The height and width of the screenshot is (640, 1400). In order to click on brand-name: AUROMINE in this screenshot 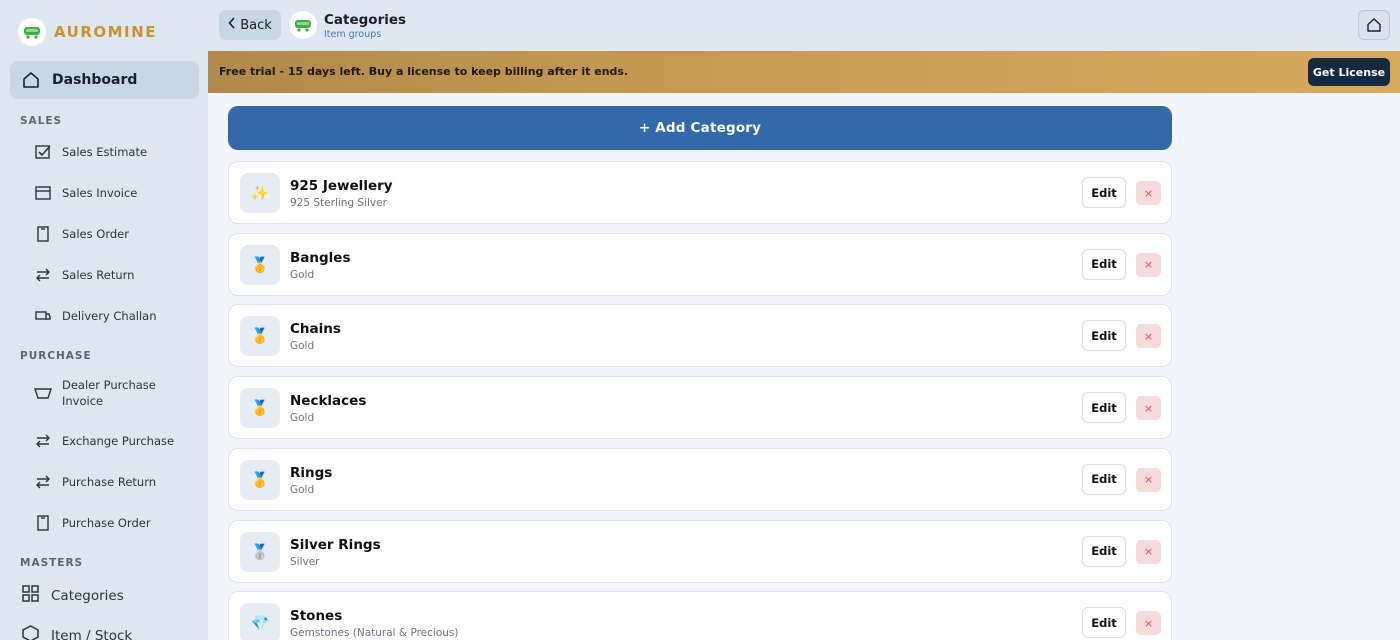, I will do `click(105, 32)`.